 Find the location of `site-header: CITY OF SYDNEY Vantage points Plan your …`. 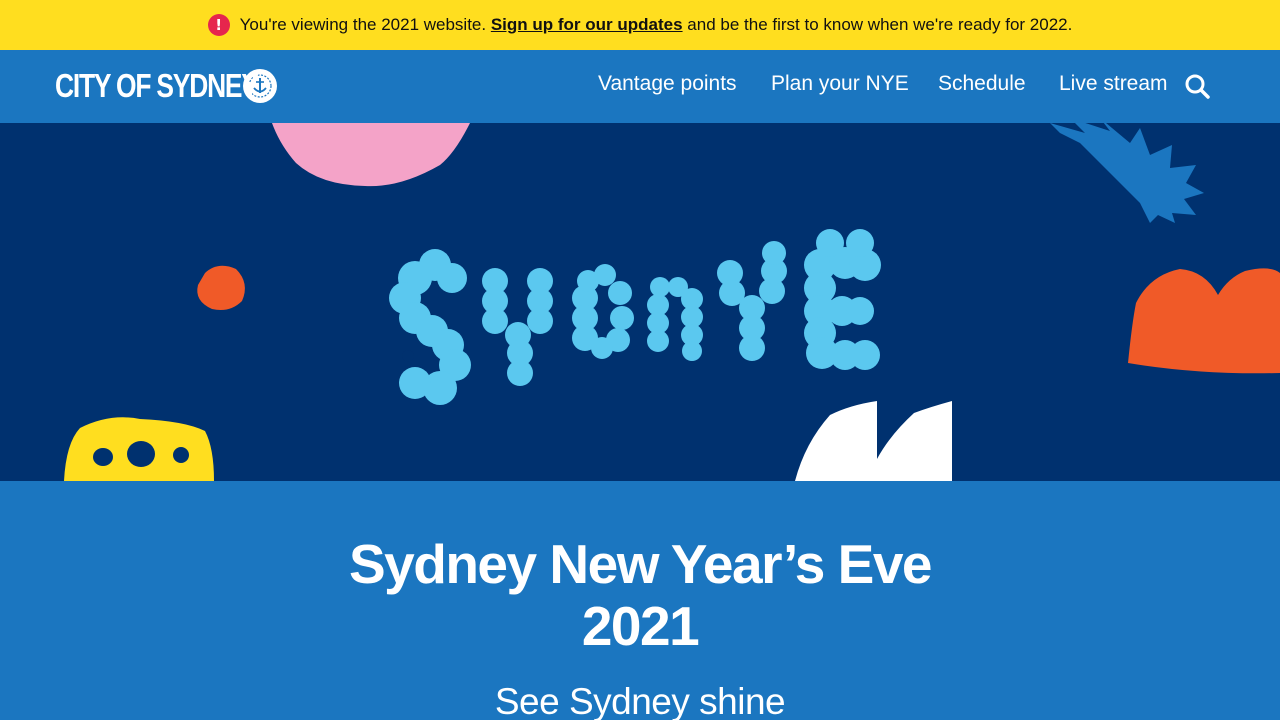

site-header: CITY OF SYDNEY Vantage points Plan your … is located at coordinates (640, 86).